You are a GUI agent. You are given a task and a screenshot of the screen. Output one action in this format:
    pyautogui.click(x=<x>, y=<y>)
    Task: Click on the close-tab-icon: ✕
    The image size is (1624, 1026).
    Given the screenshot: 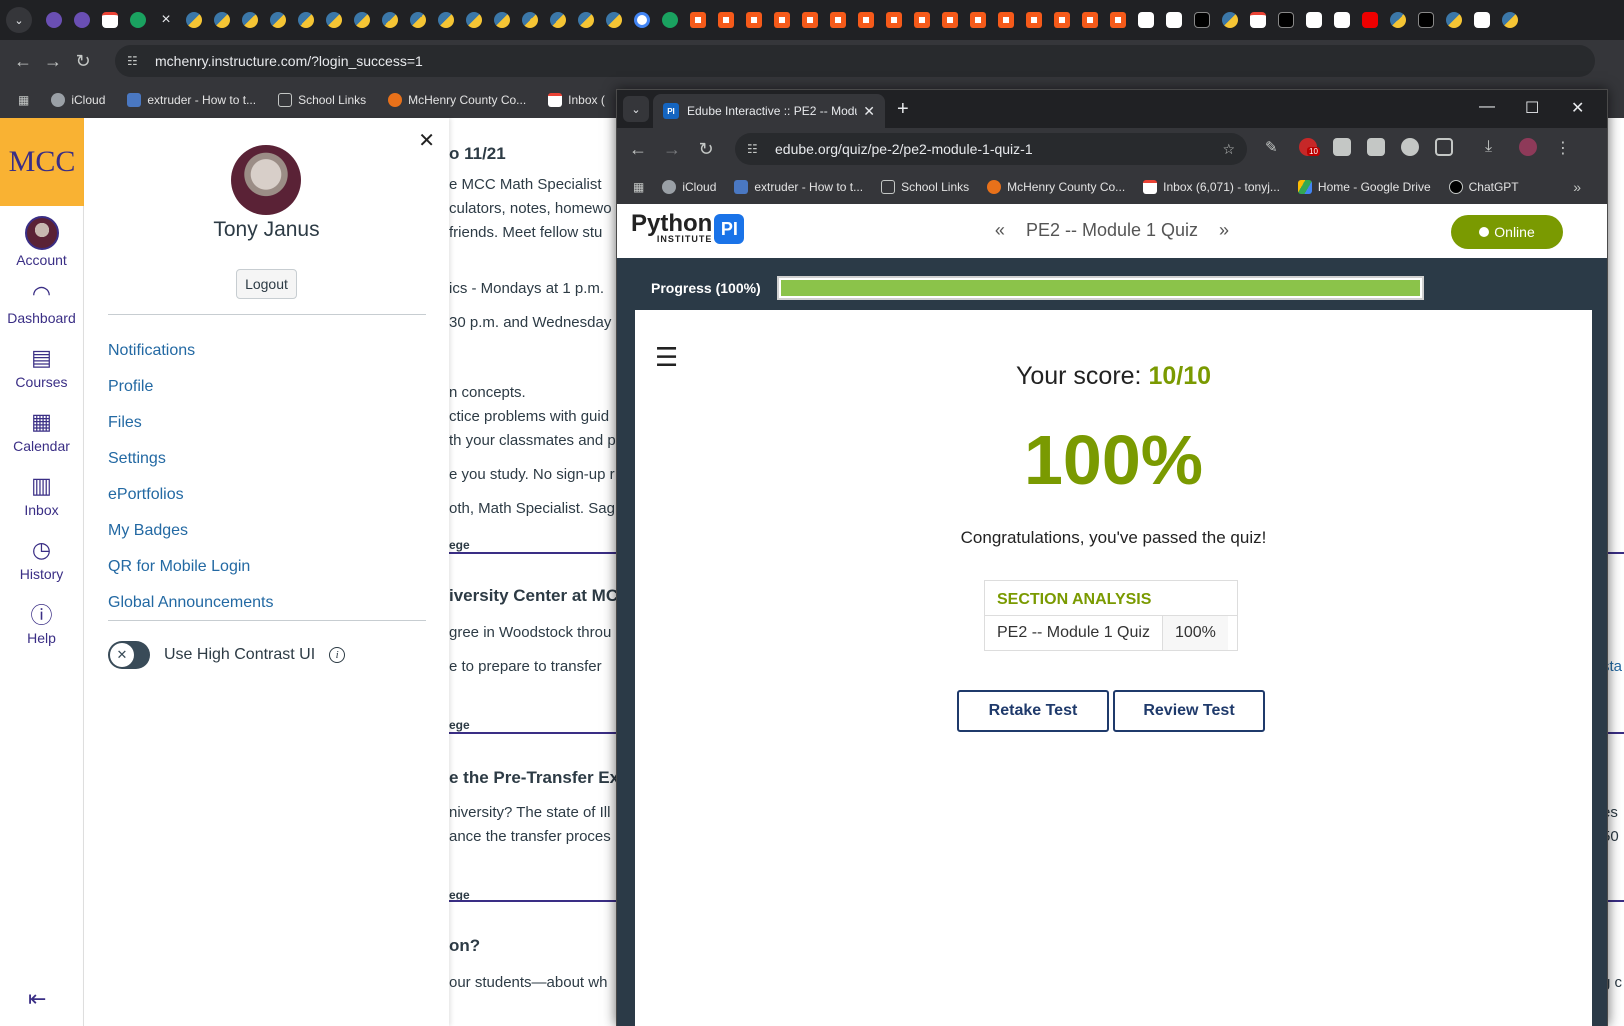 What is the action you would take?
    pyautogui.click(x=869, y=111)
    